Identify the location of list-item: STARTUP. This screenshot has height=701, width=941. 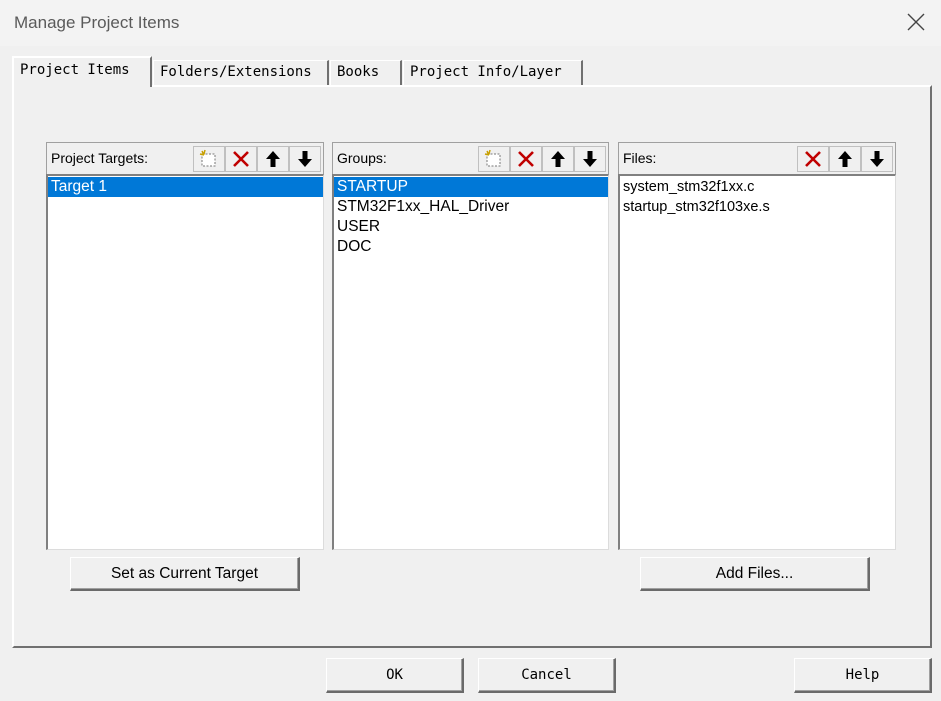
(471, 187).